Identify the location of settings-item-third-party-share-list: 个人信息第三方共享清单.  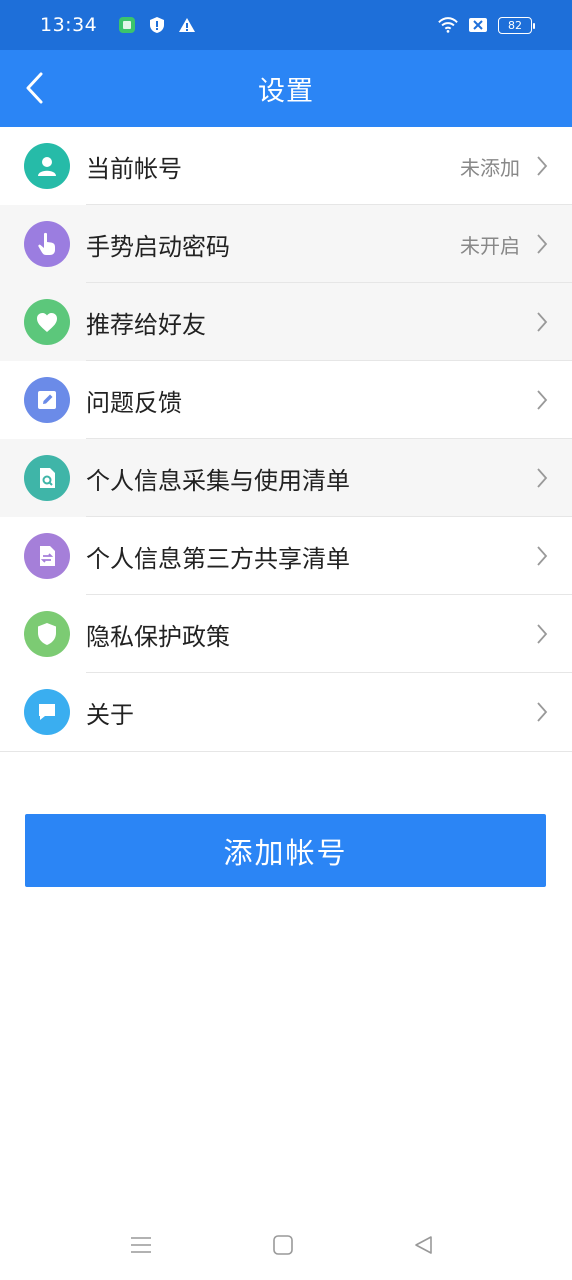
(286, 556).